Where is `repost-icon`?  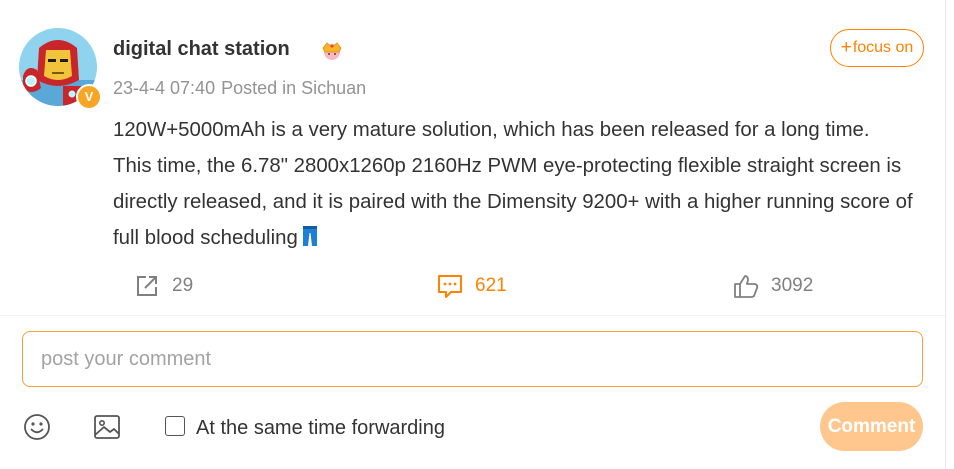
repost-icon is located at coordinates (147, 286).